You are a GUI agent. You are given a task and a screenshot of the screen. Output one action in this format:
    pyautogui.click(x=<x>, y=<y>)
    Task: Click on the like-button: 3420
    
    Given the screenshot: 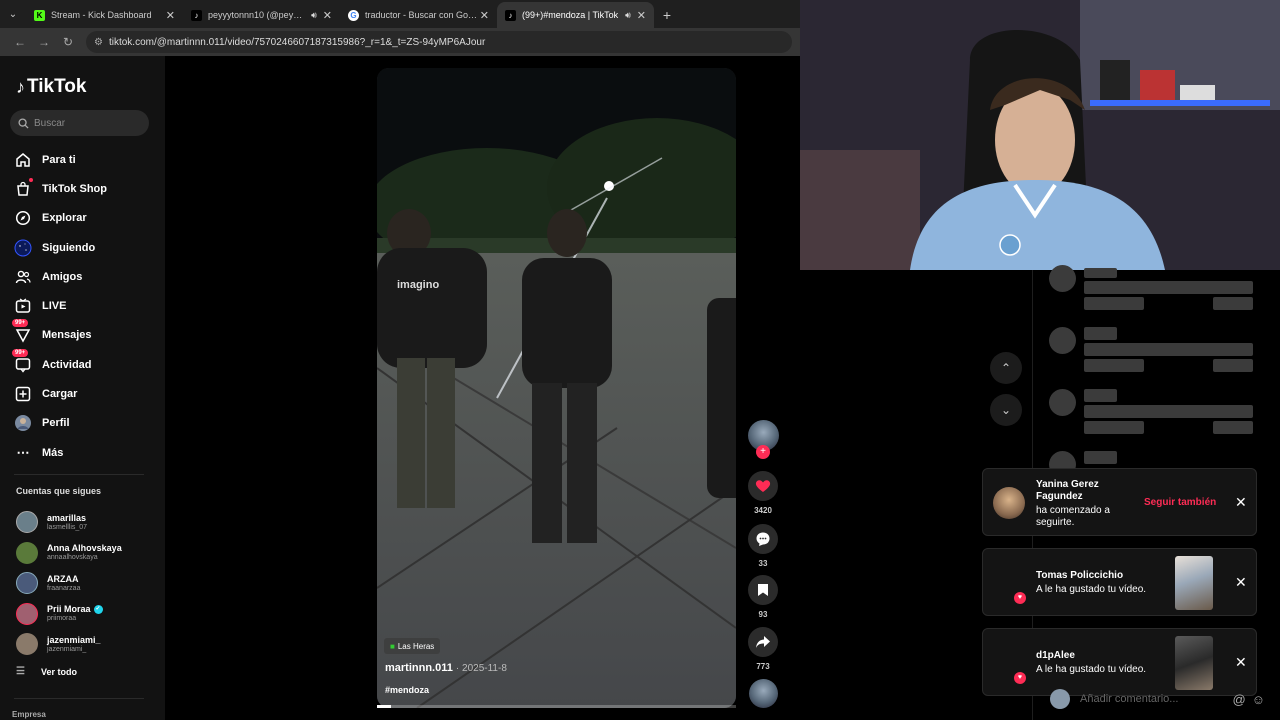 What is the action you would take?
    pyautogui.click(x=763, y=493)
    